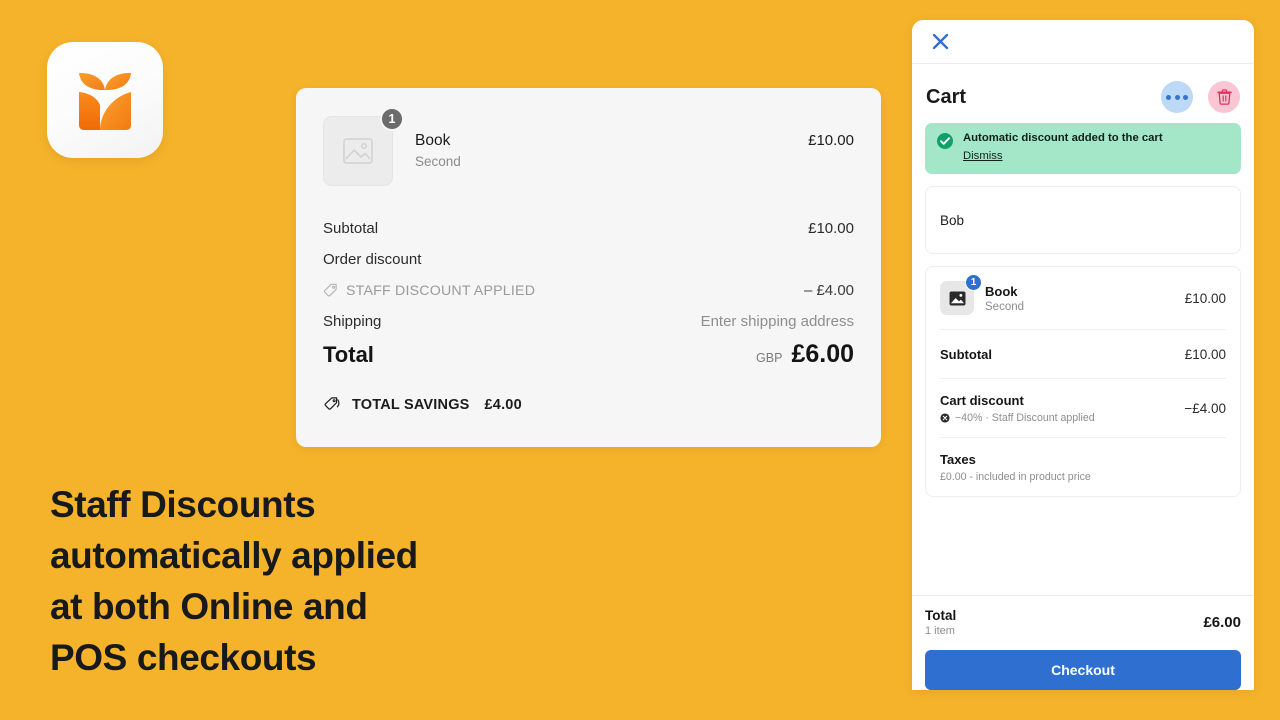 The width and height of the screenshot is (1280, 720). What do you see at coordinates (183, 504) in the screenshot?
I see `headline-line-1: Staff Discounts` at bounding box center [183, 504].